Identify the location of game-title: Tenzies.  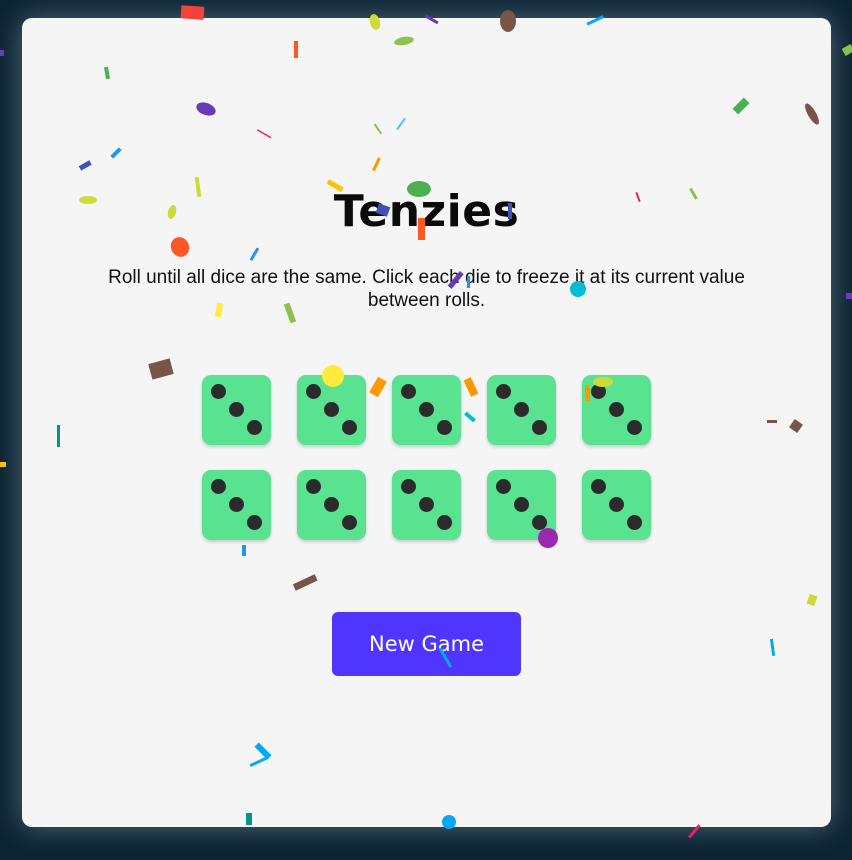
(426, 211).